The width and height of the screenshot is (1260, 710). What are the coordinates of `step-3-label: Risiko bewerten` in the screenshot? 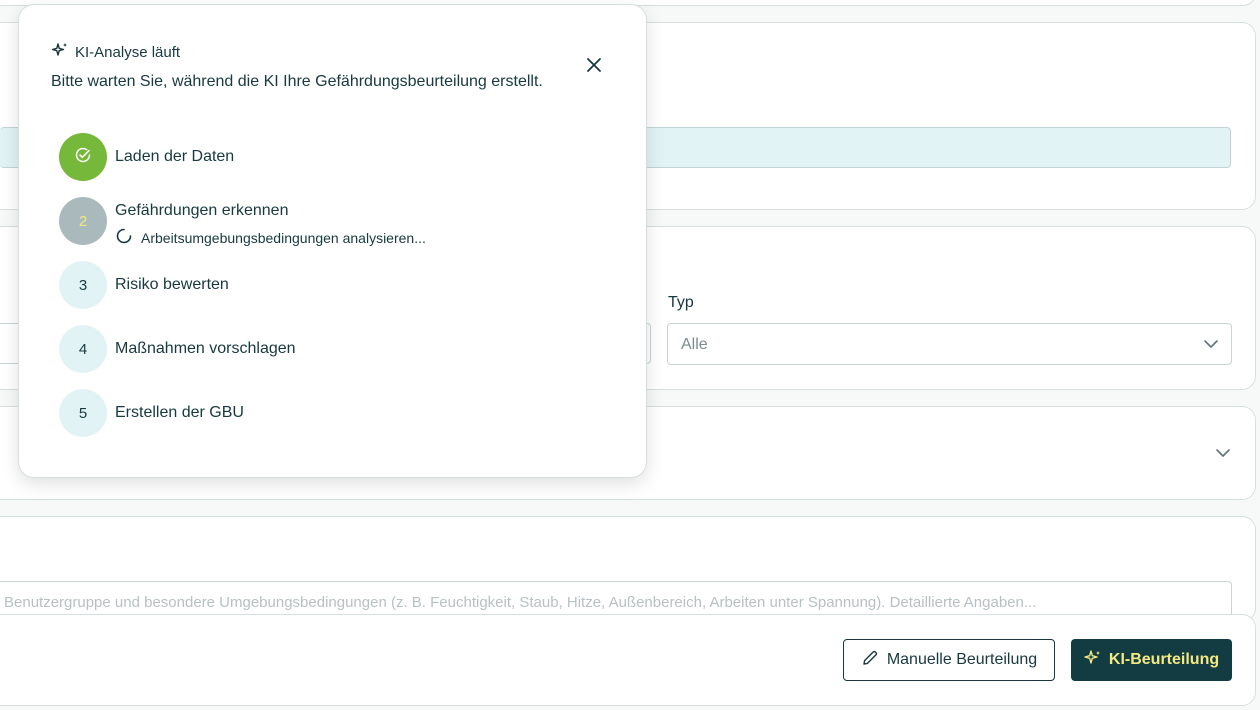 It's located at (172, 284).